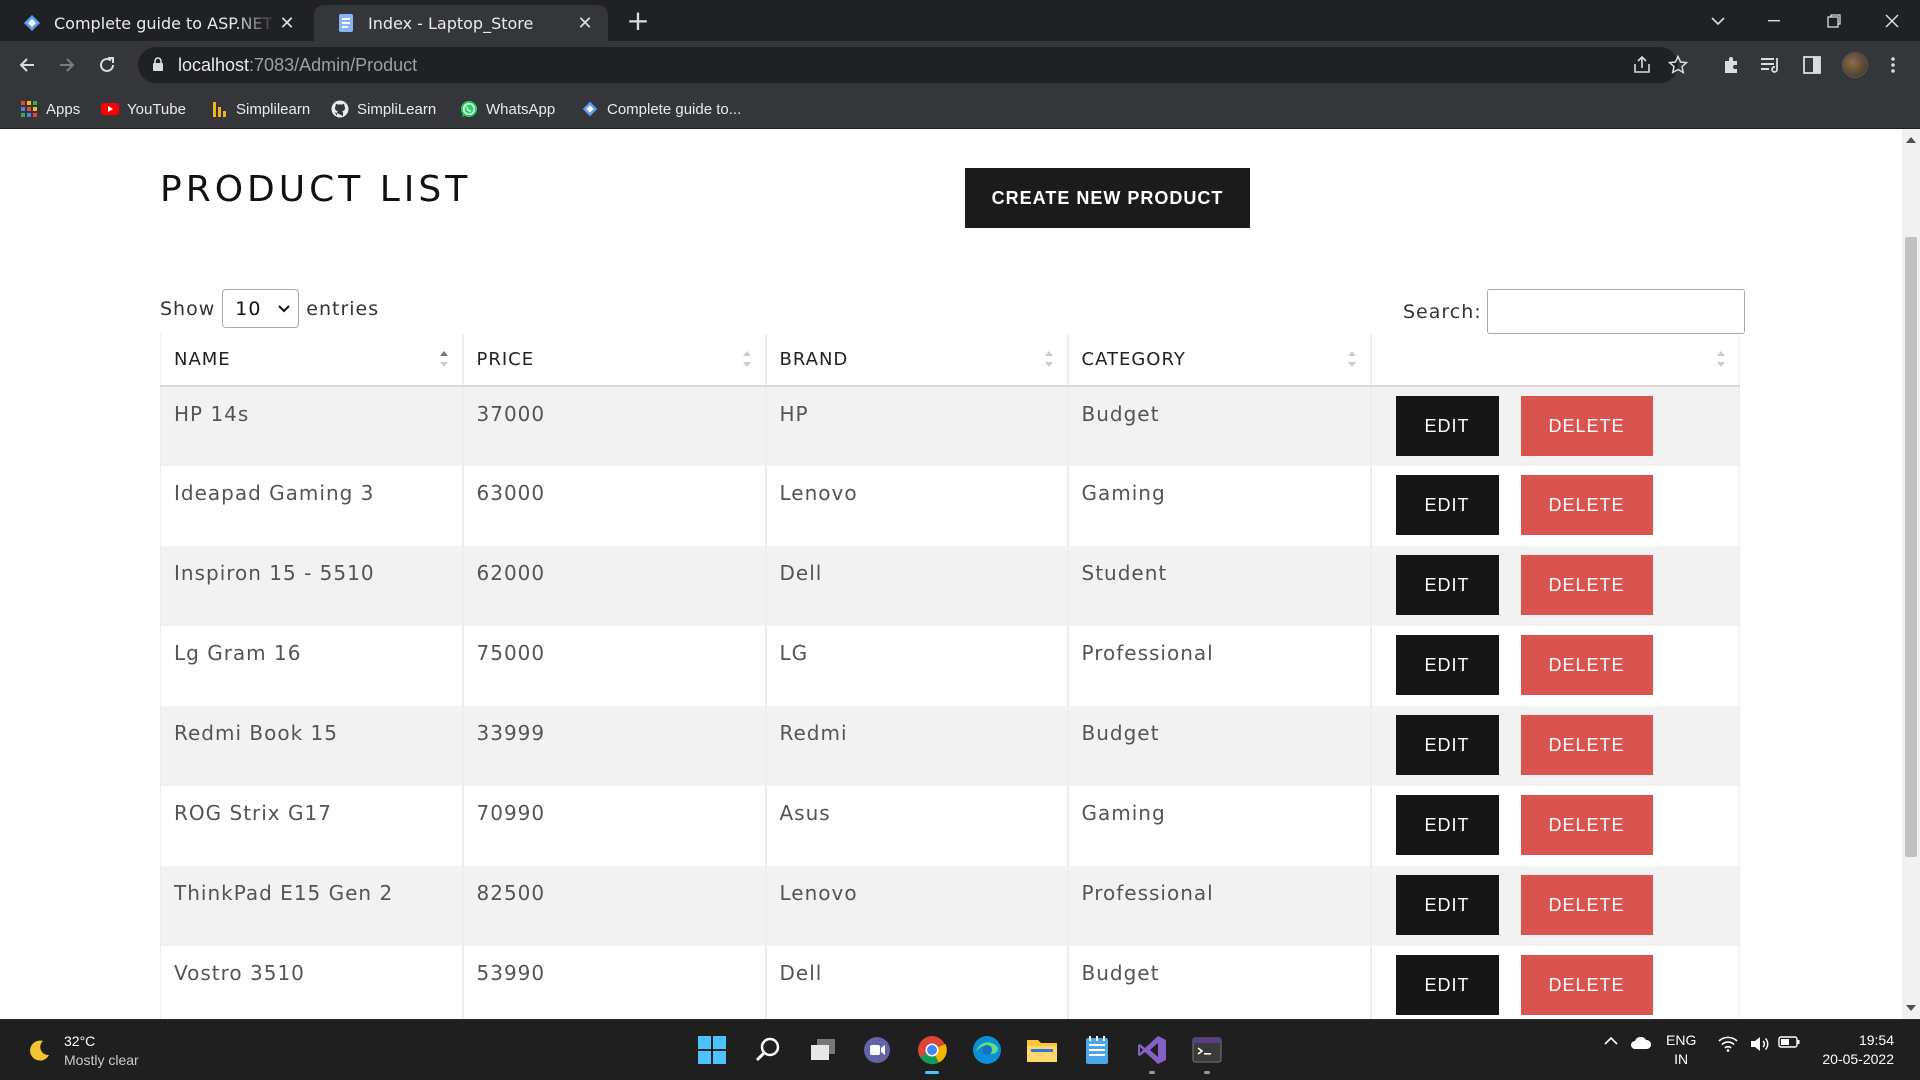  What do you see at coordinates (63, 109) in the screenshot?
I see `bookmark-label: Apps` at bounding box center [63, 109].